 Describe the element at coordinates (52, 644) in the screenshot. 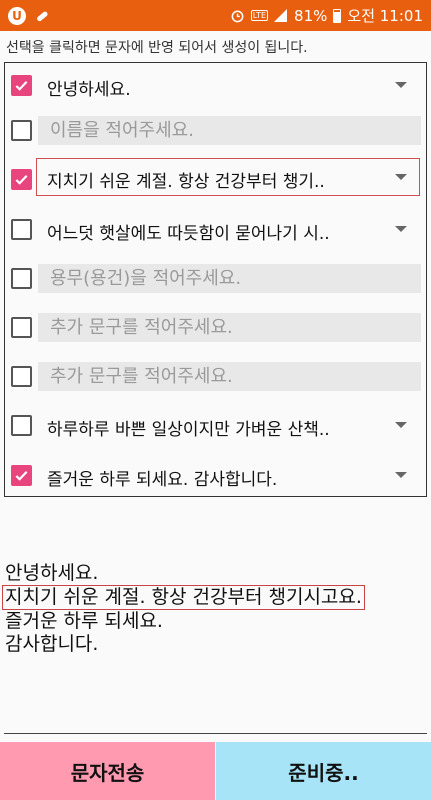

I see `message-line: 감사합니다.` at that location.